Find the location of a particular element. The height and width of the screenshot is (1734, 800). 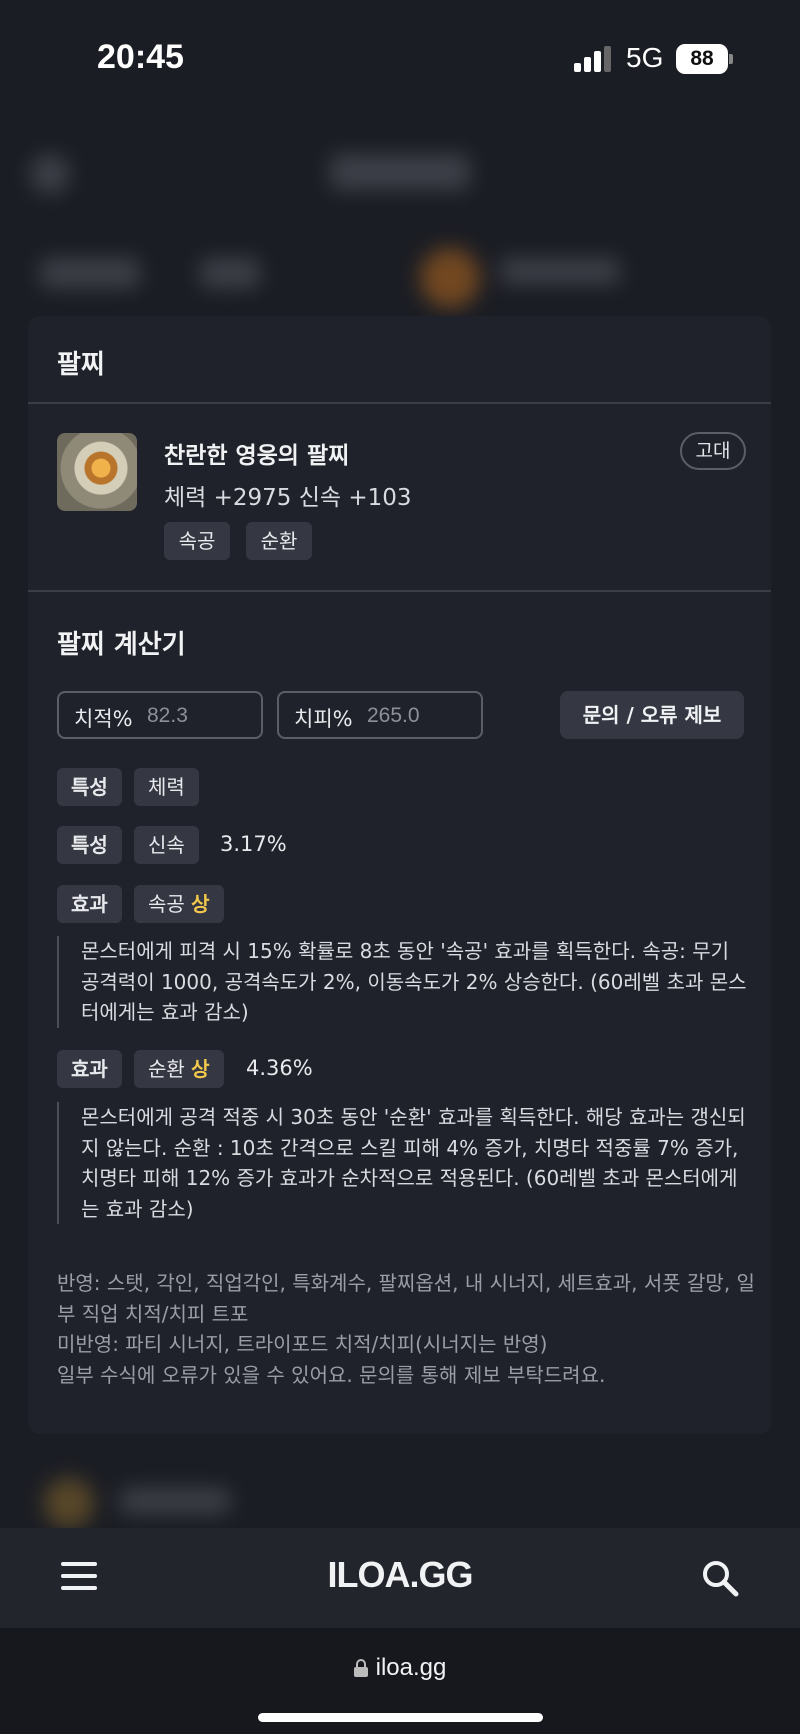

row-value: 4.36% is located at coordinates (279, 1068).